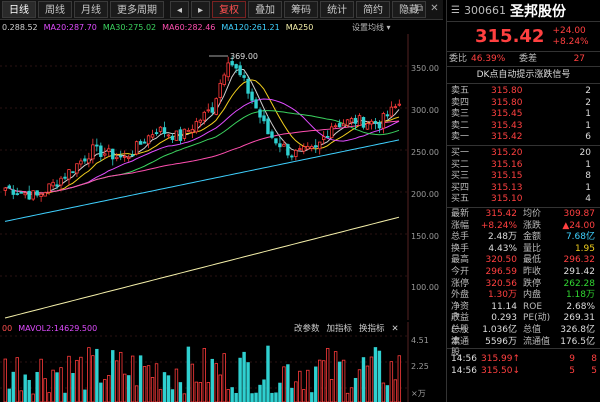 The width and height of the screenshot is (600, 402). I want to click on chips-button: 筹码, so click(301, 9).